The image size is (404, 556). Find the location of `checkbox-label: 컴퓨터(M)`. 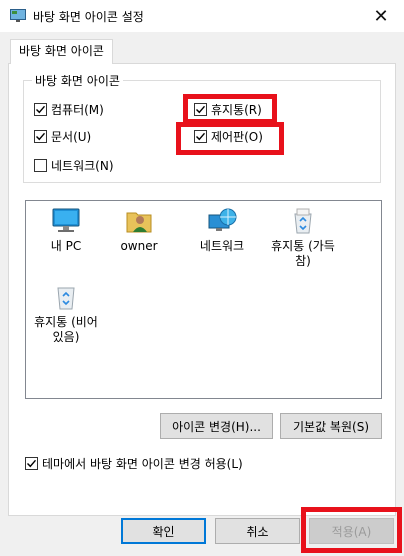

checkbox-label: 컴퓨터(M) is located at coordinates (77, 109).